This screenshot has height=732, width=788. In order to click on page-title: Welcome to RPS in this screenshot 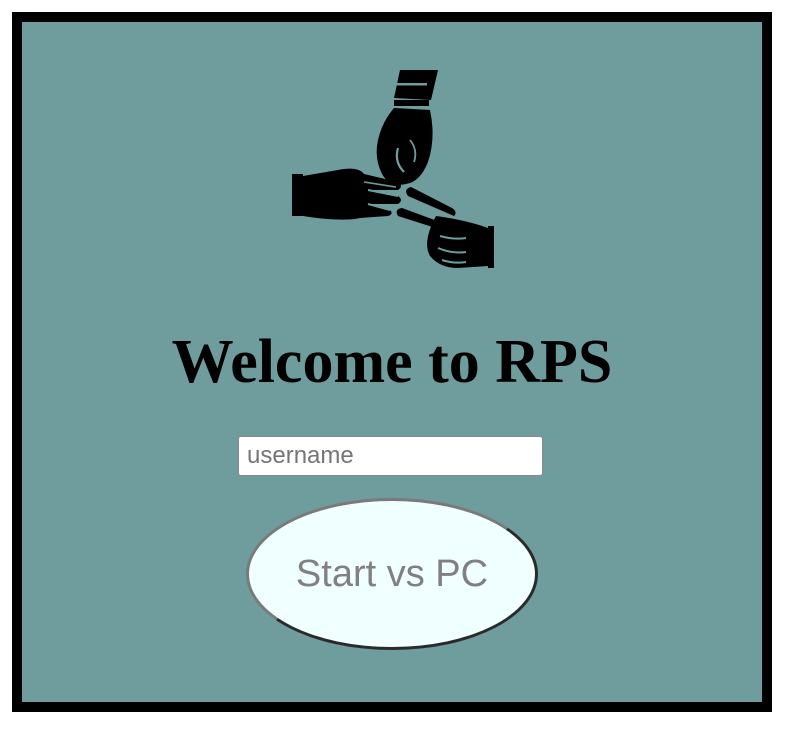, I will do `click(392, 362)`.